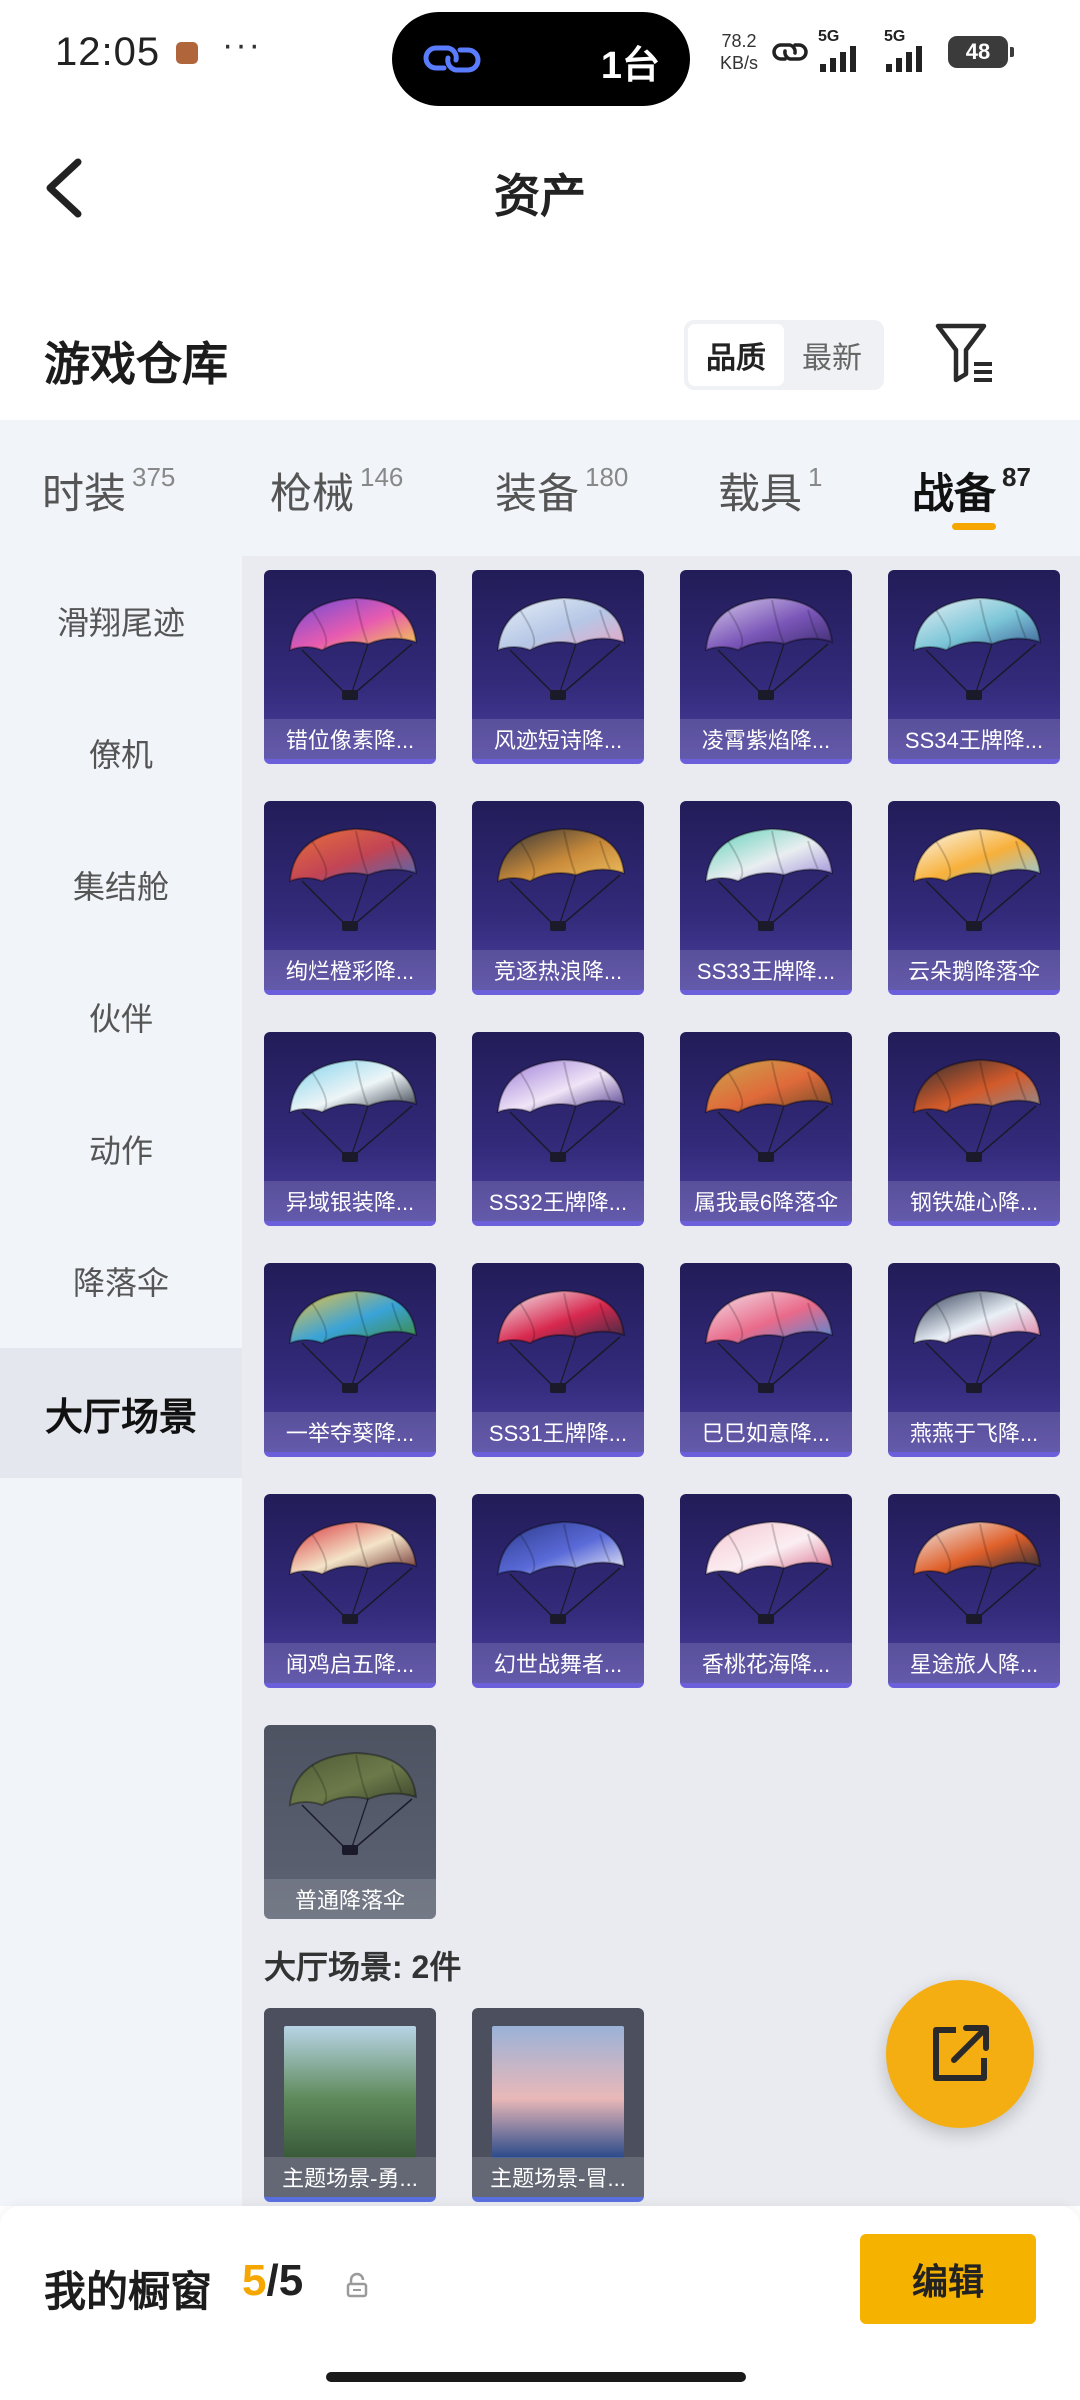  Describe the element at coordinates (541, 59) in the screenshot. I see `dynamic-island: 1台` at that location.